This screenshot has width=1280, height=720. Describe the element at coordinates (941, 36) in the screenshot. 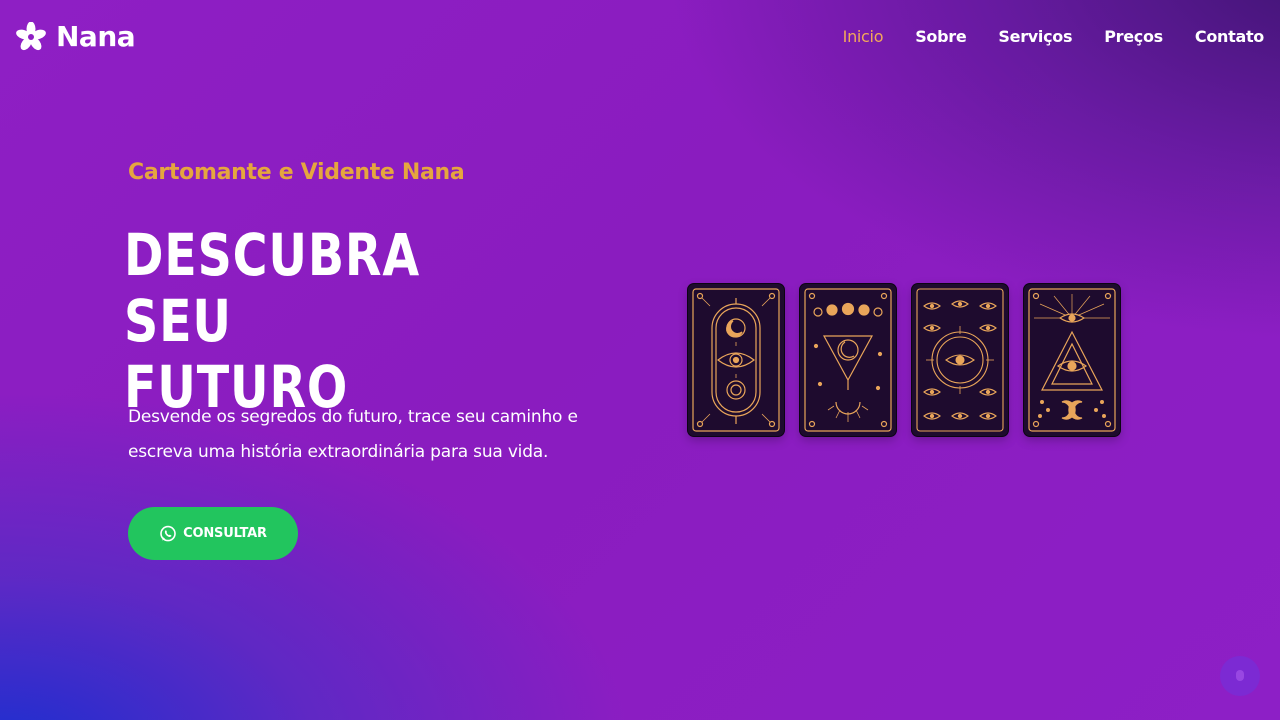

I see `nav-item-sobre: Sobre` at that location.